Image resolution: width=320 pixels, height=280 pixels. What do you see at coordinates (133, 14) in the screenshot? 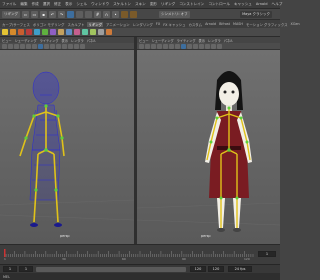
I see `ipr-icon` at bounding box center [133, 14].